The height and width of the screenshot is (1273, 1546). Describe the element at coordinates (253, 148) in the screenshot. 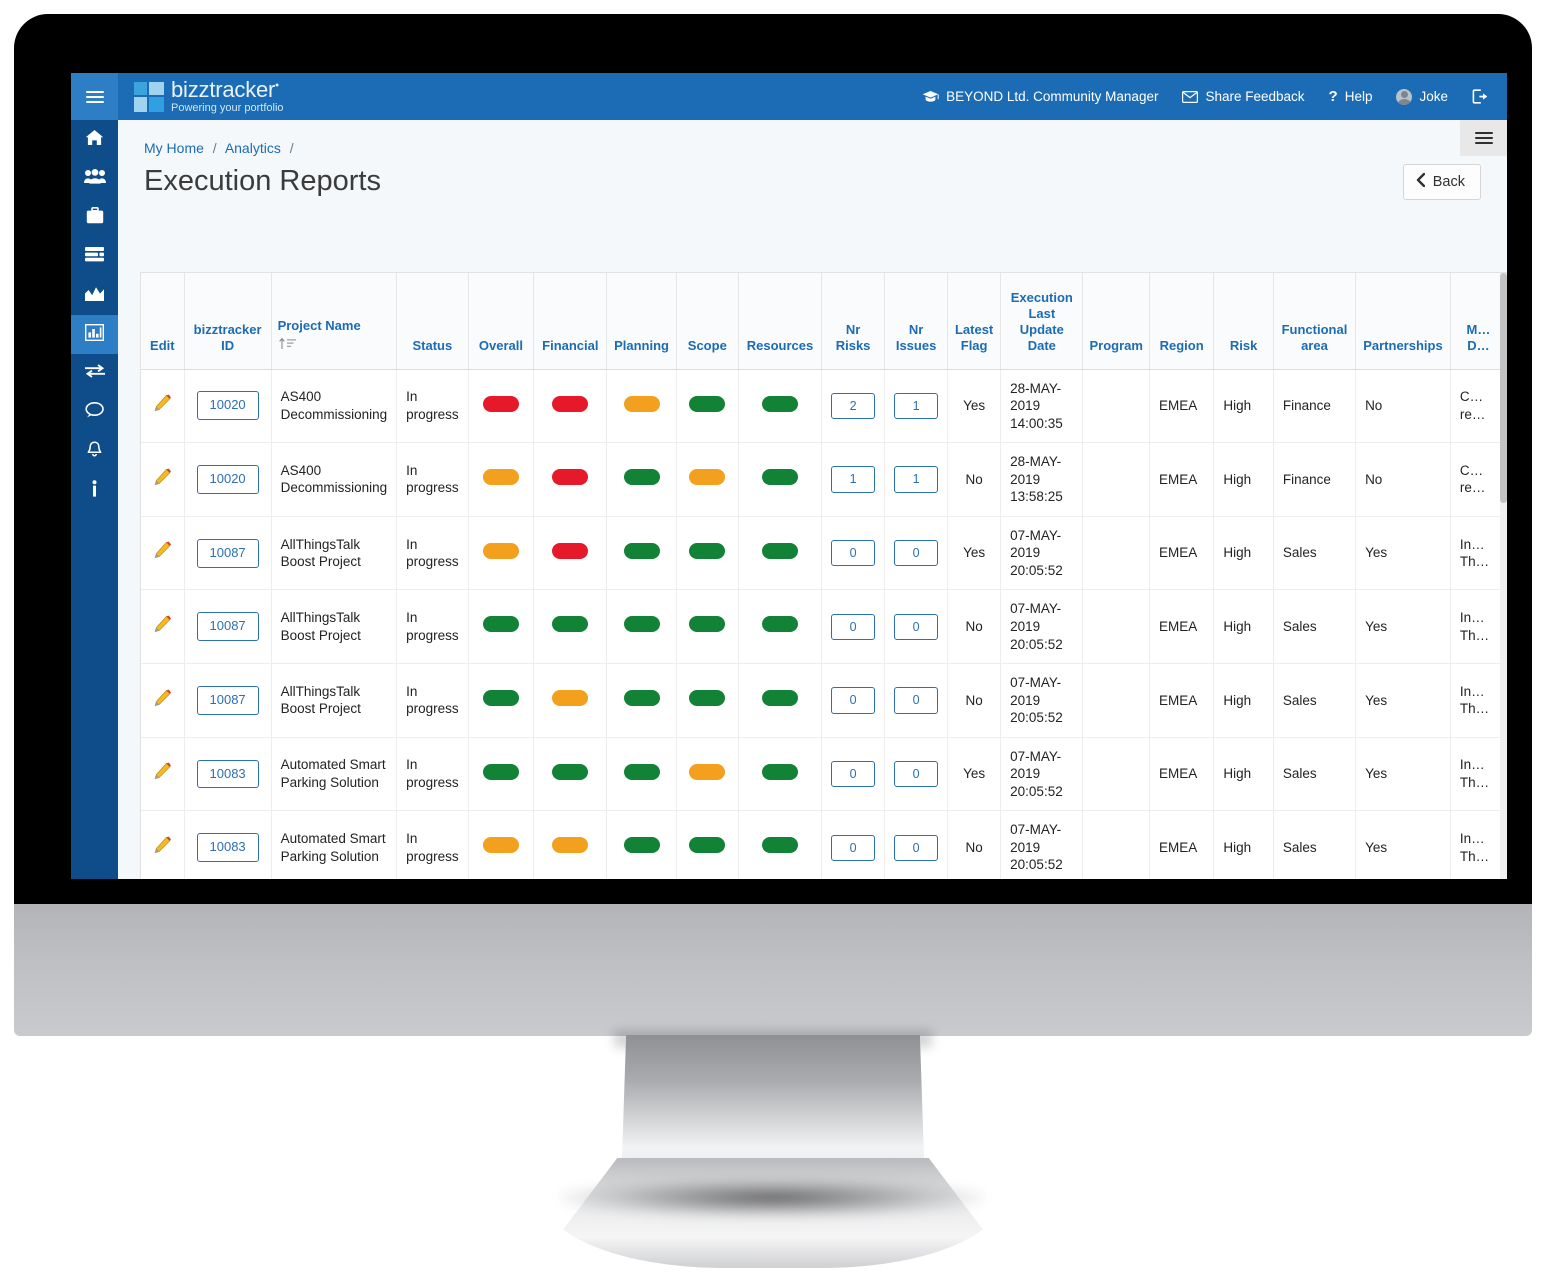

I see `breadcrumb-item-analytics: Analytics` at that location.